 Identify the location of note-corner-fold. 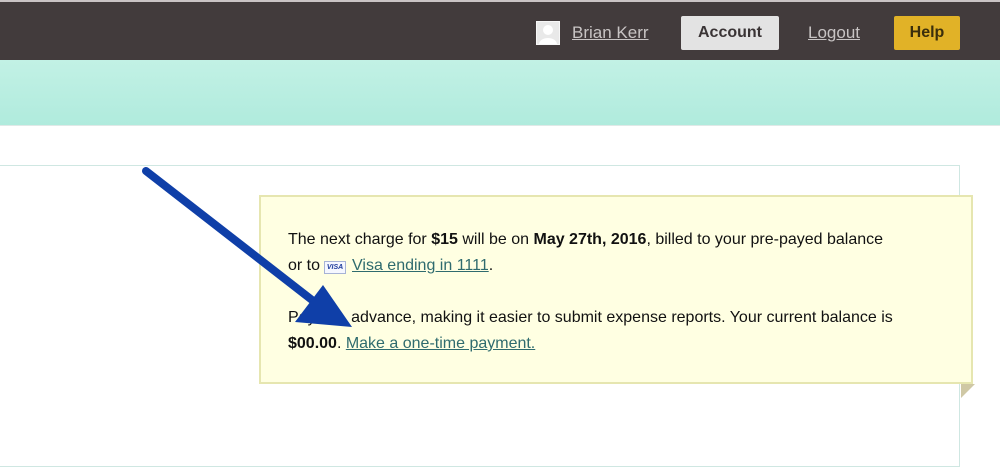
(968, 391).